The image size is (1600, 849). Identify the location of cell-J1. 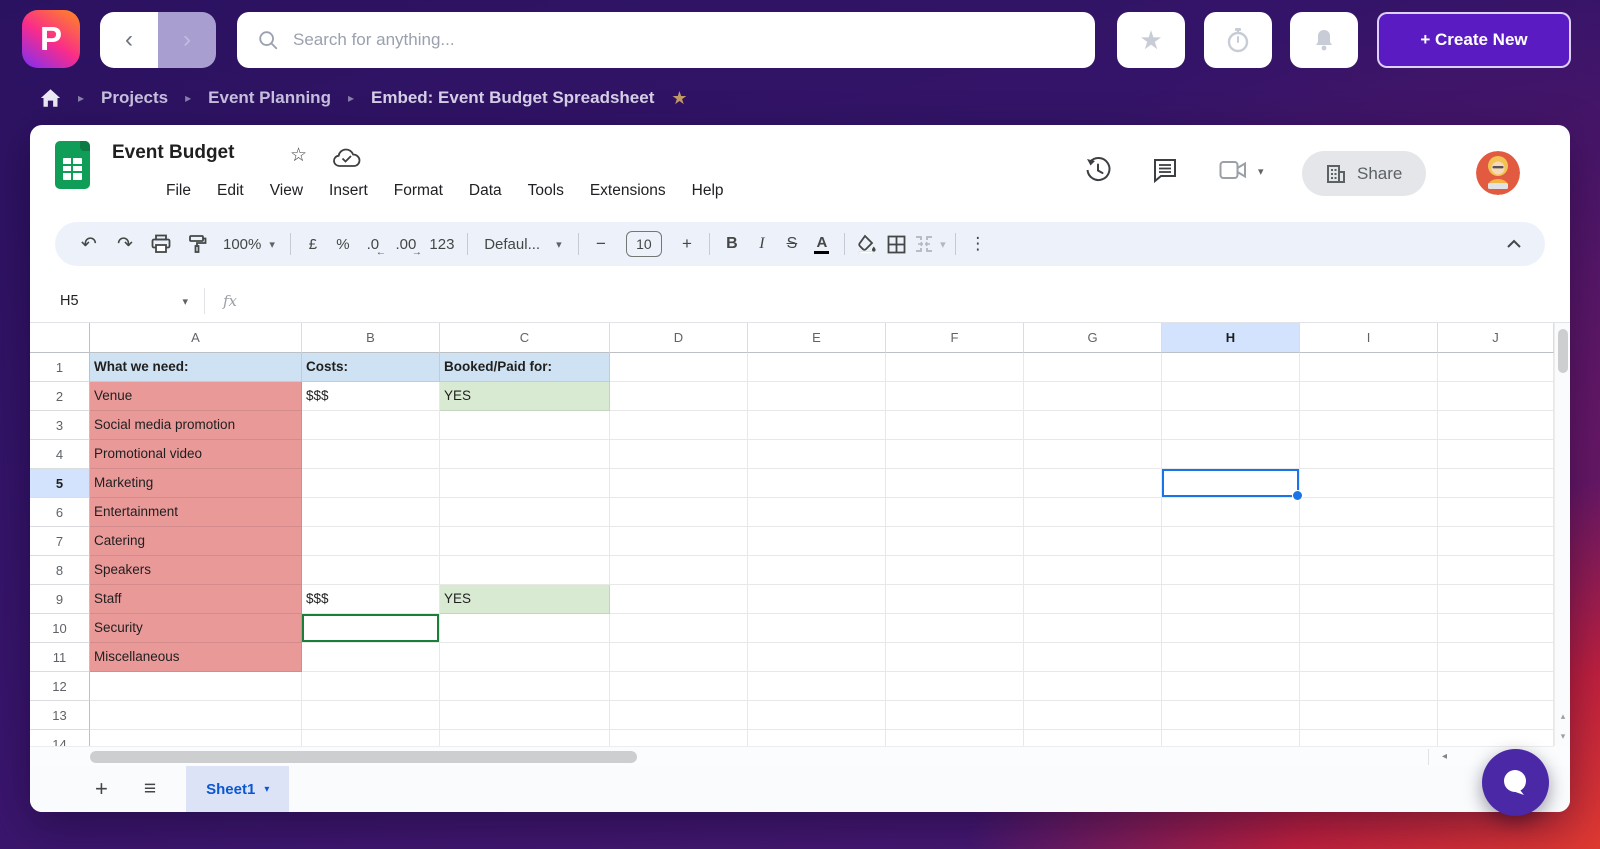
(1496, 367).